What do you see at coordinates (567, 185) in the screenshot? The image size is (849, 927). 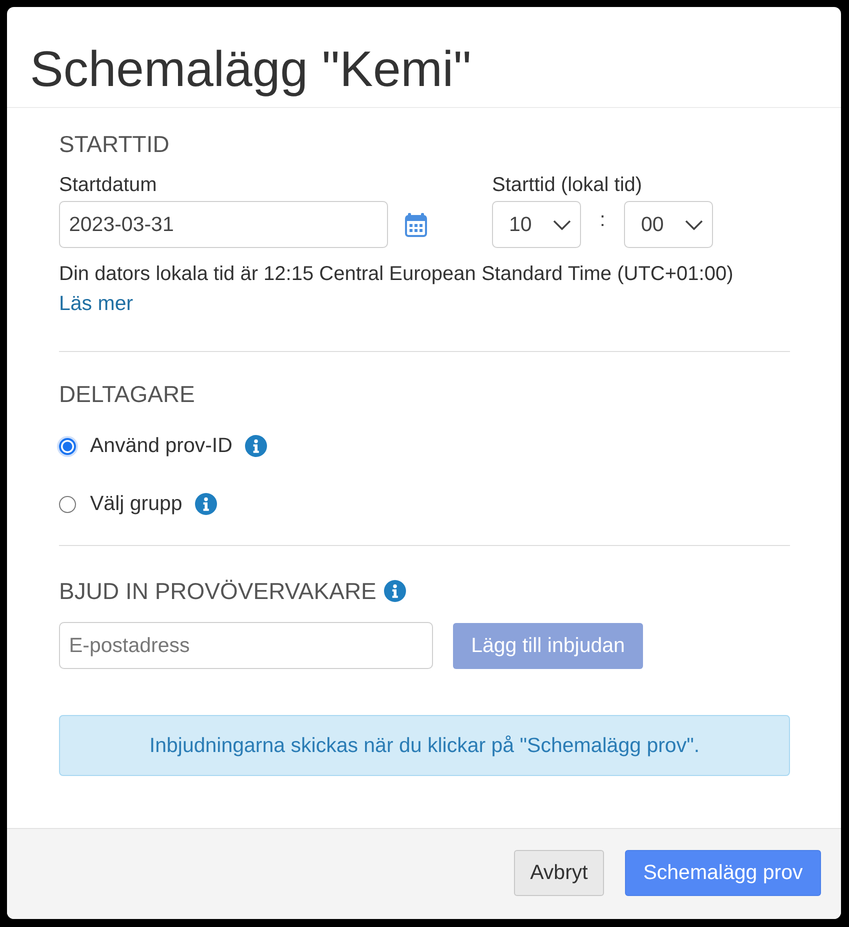 I see `field-label: Starttid (lokal tid)` at bounding box center [567, 185].